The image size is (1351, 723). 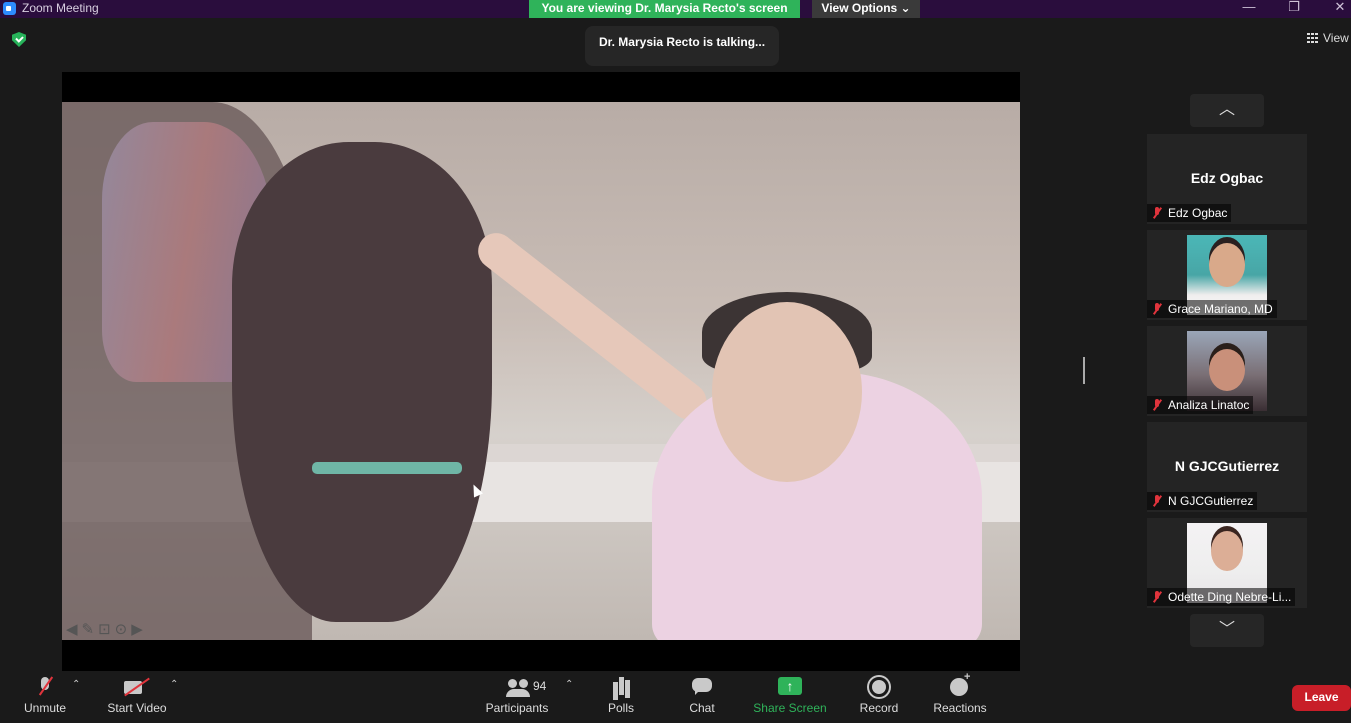 I want to click on polls-button: Polls, so click(x=621, y=696).